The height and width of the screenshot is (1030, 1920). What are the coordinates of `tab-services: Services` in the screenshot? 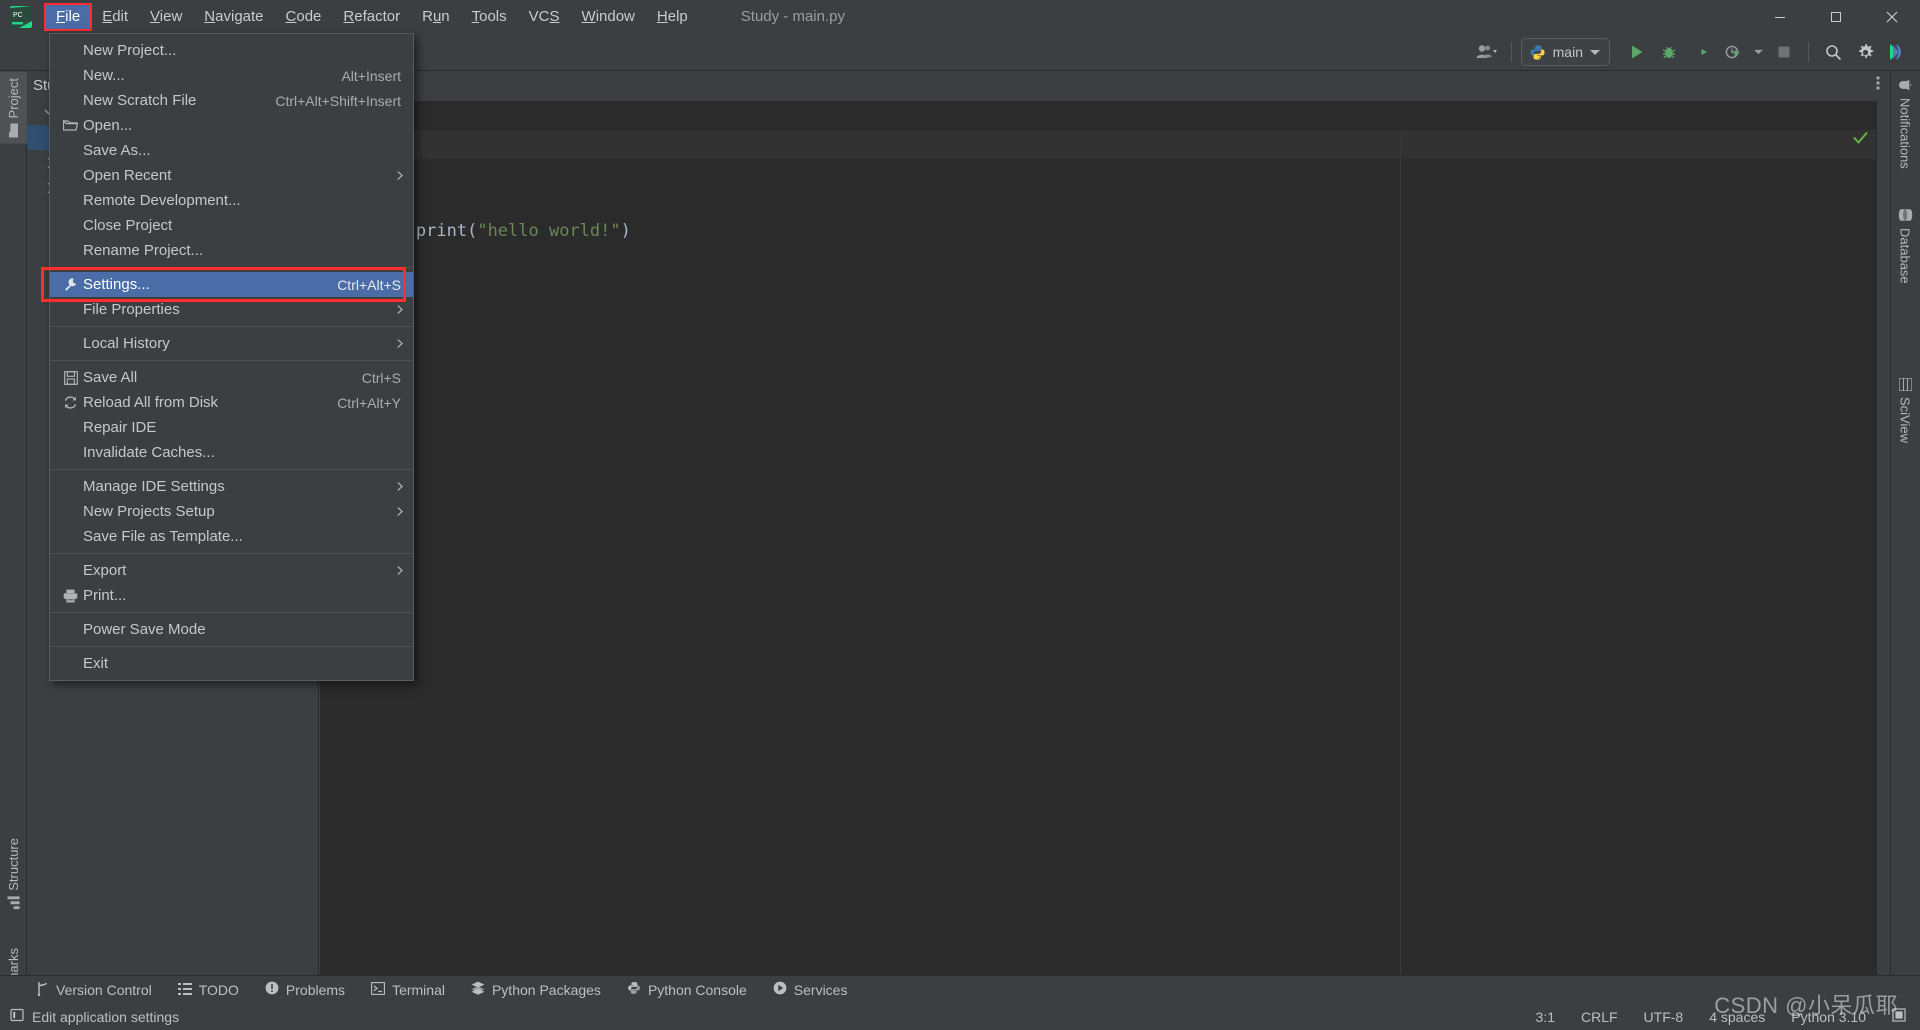 It's located at (810, 989).